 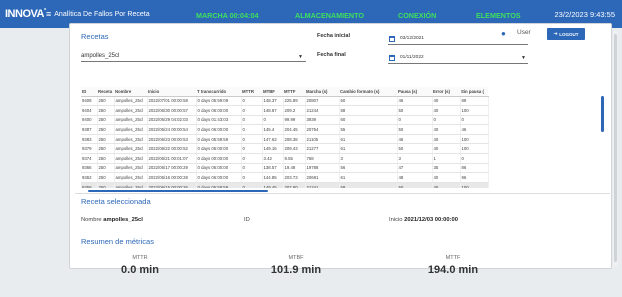 I want to click on table-cell: 86, so click(x=474, y=168).